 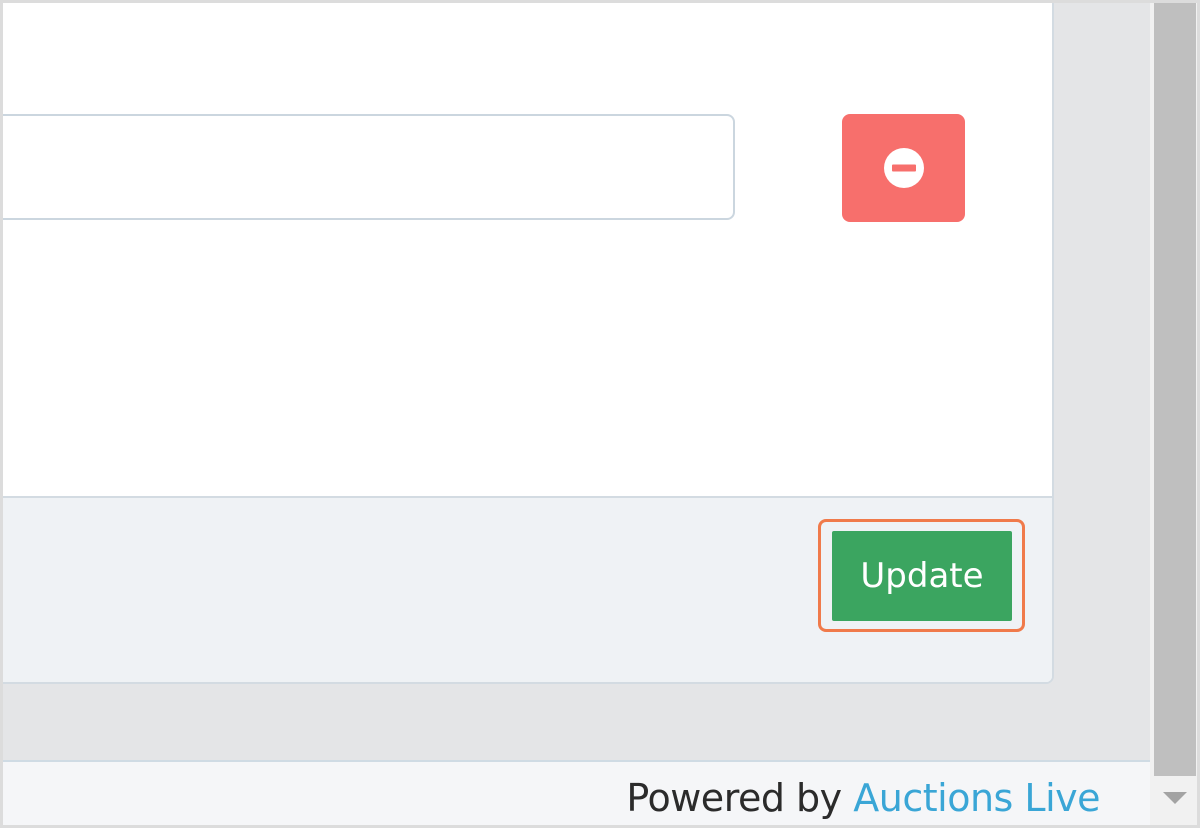 I want to click on powered-by-credit: Powered by Auctions Live, so click(x=863, y=798).